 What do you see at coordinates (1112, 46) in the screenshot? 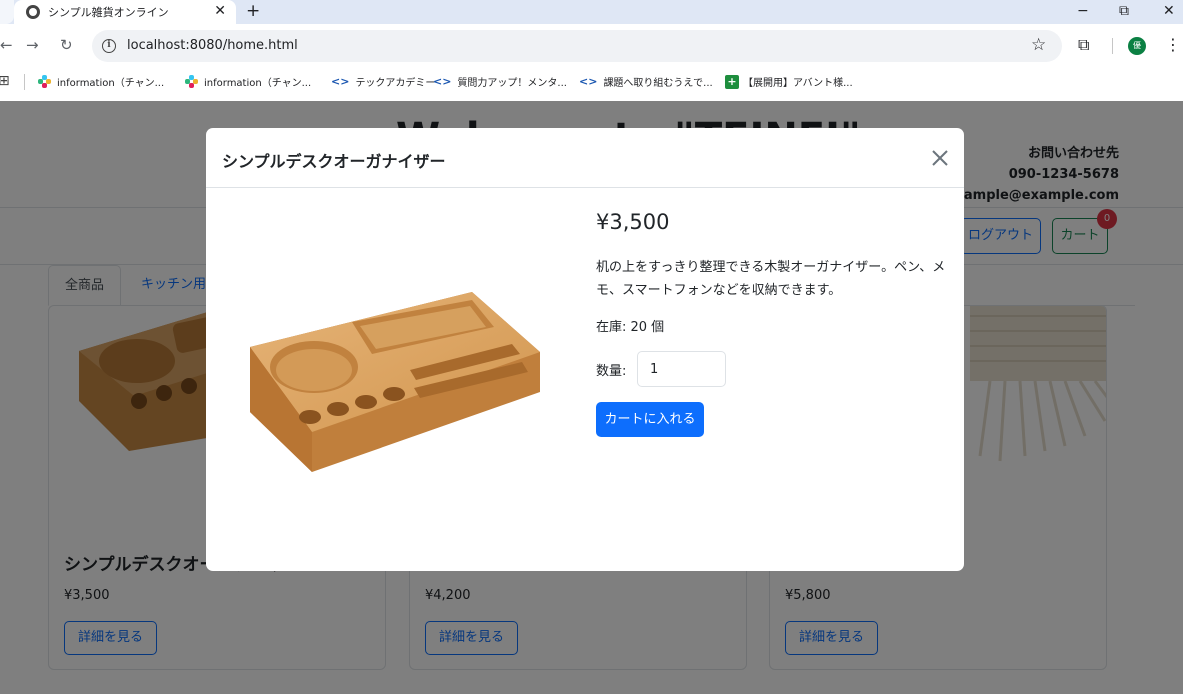
I see `toolbar-divider` at bounding box center [1112, 46].